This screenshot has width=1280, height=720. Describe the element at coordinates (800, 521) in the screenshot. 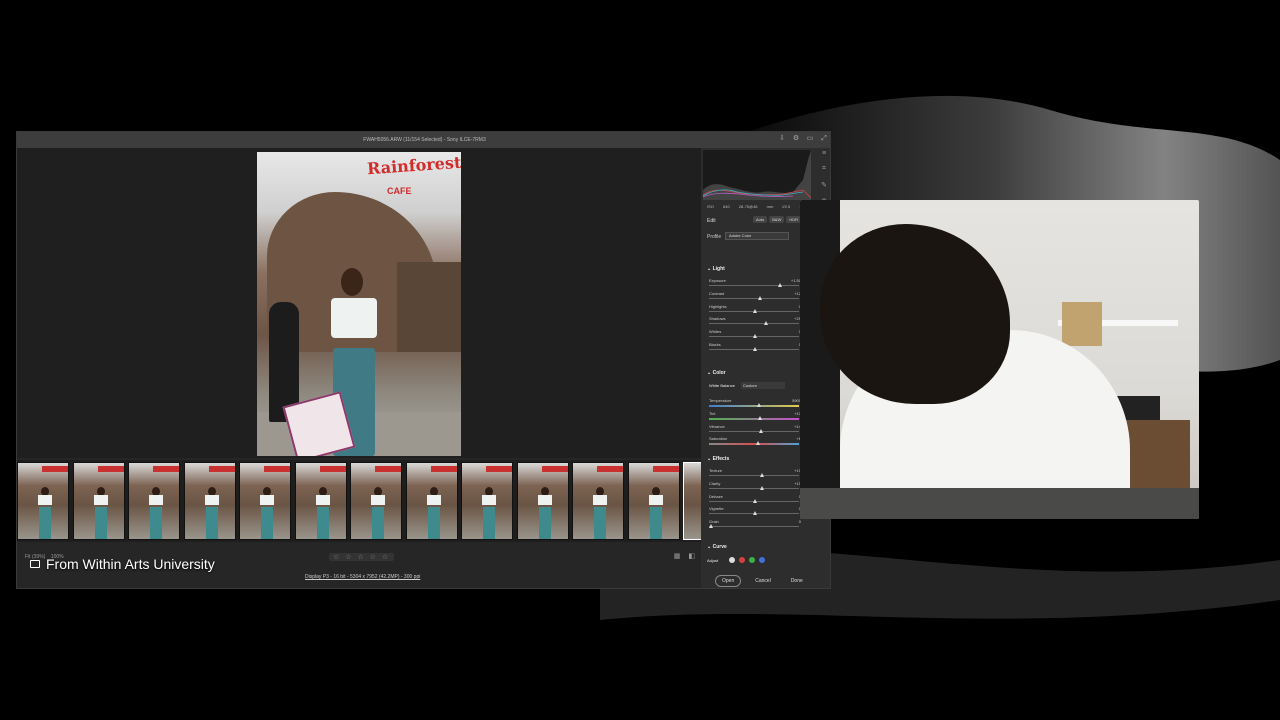

I see `slider-value: 0` at that location.